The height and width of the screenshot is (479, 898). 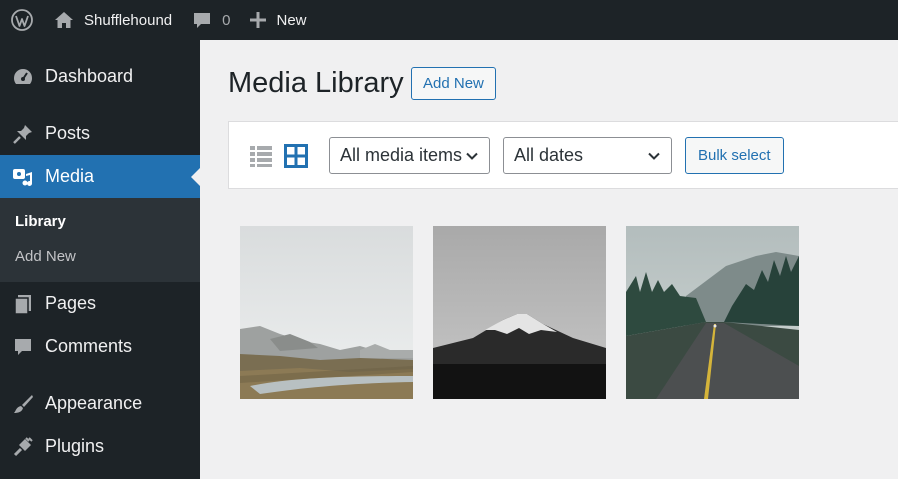 I want to click on dashboard-icon, so click(x=23, y=77).